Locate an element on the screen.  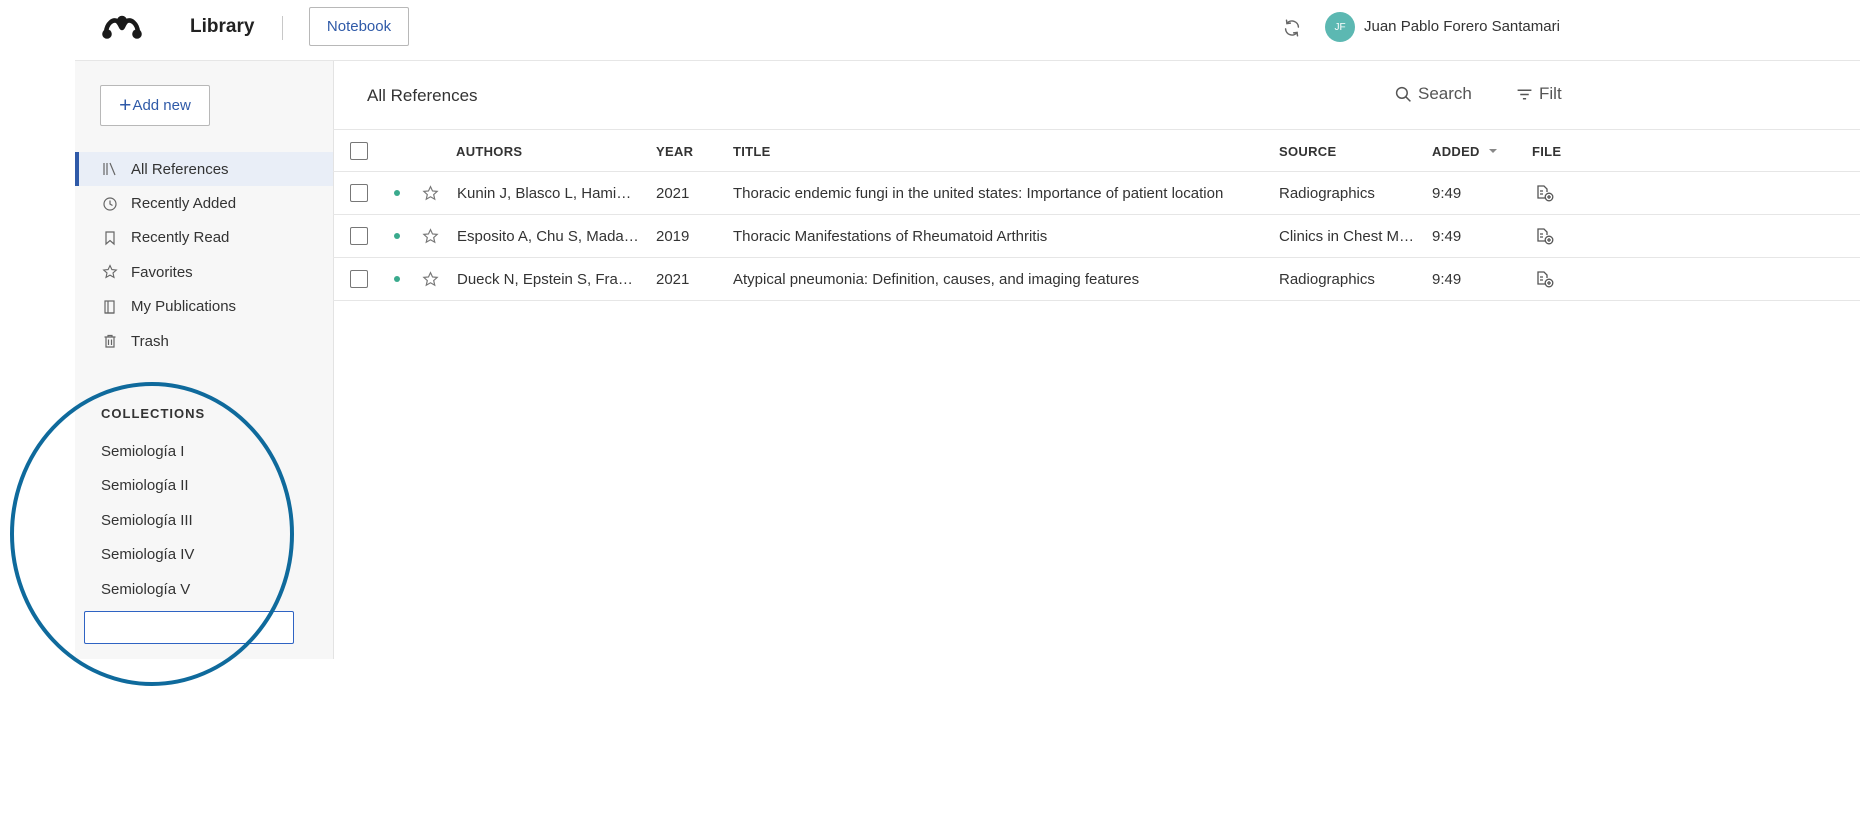
sidebar-item-trash: Trash is located at coordinates (204, 341).